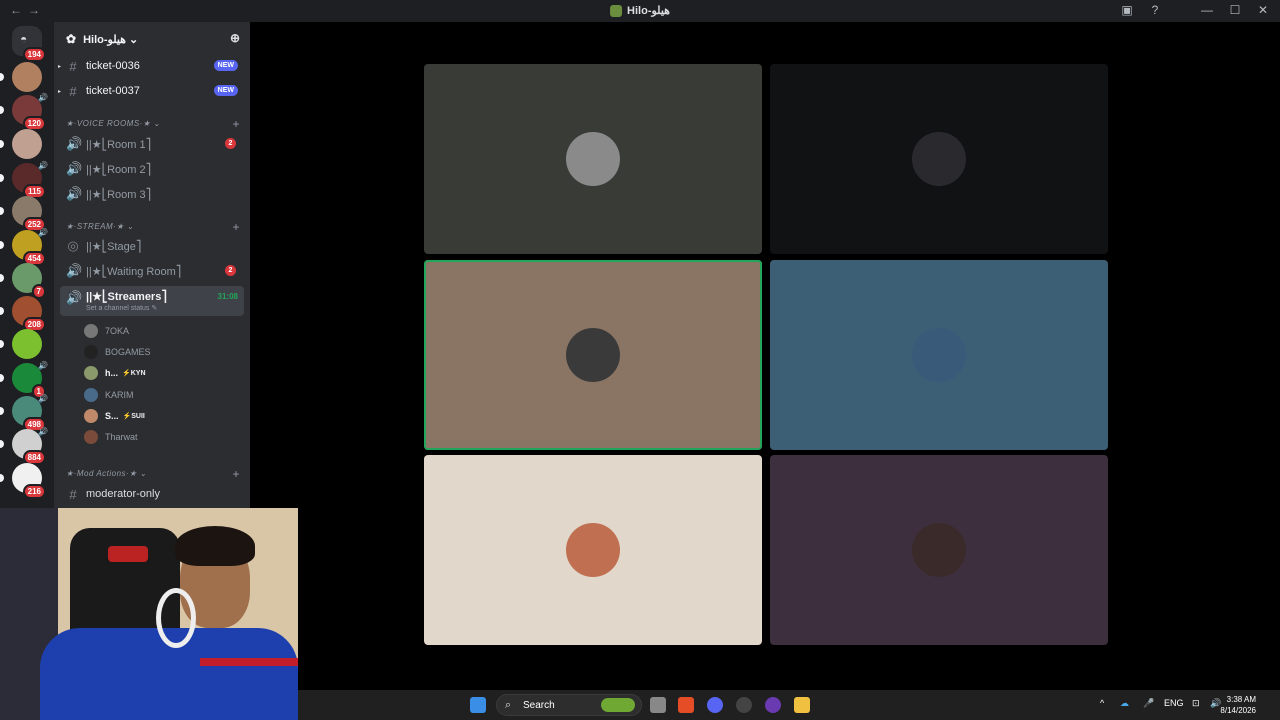 This screenshot has height=720, width=1280. I want to click on clock-date: 8/14/2026, so click(1238, 710).